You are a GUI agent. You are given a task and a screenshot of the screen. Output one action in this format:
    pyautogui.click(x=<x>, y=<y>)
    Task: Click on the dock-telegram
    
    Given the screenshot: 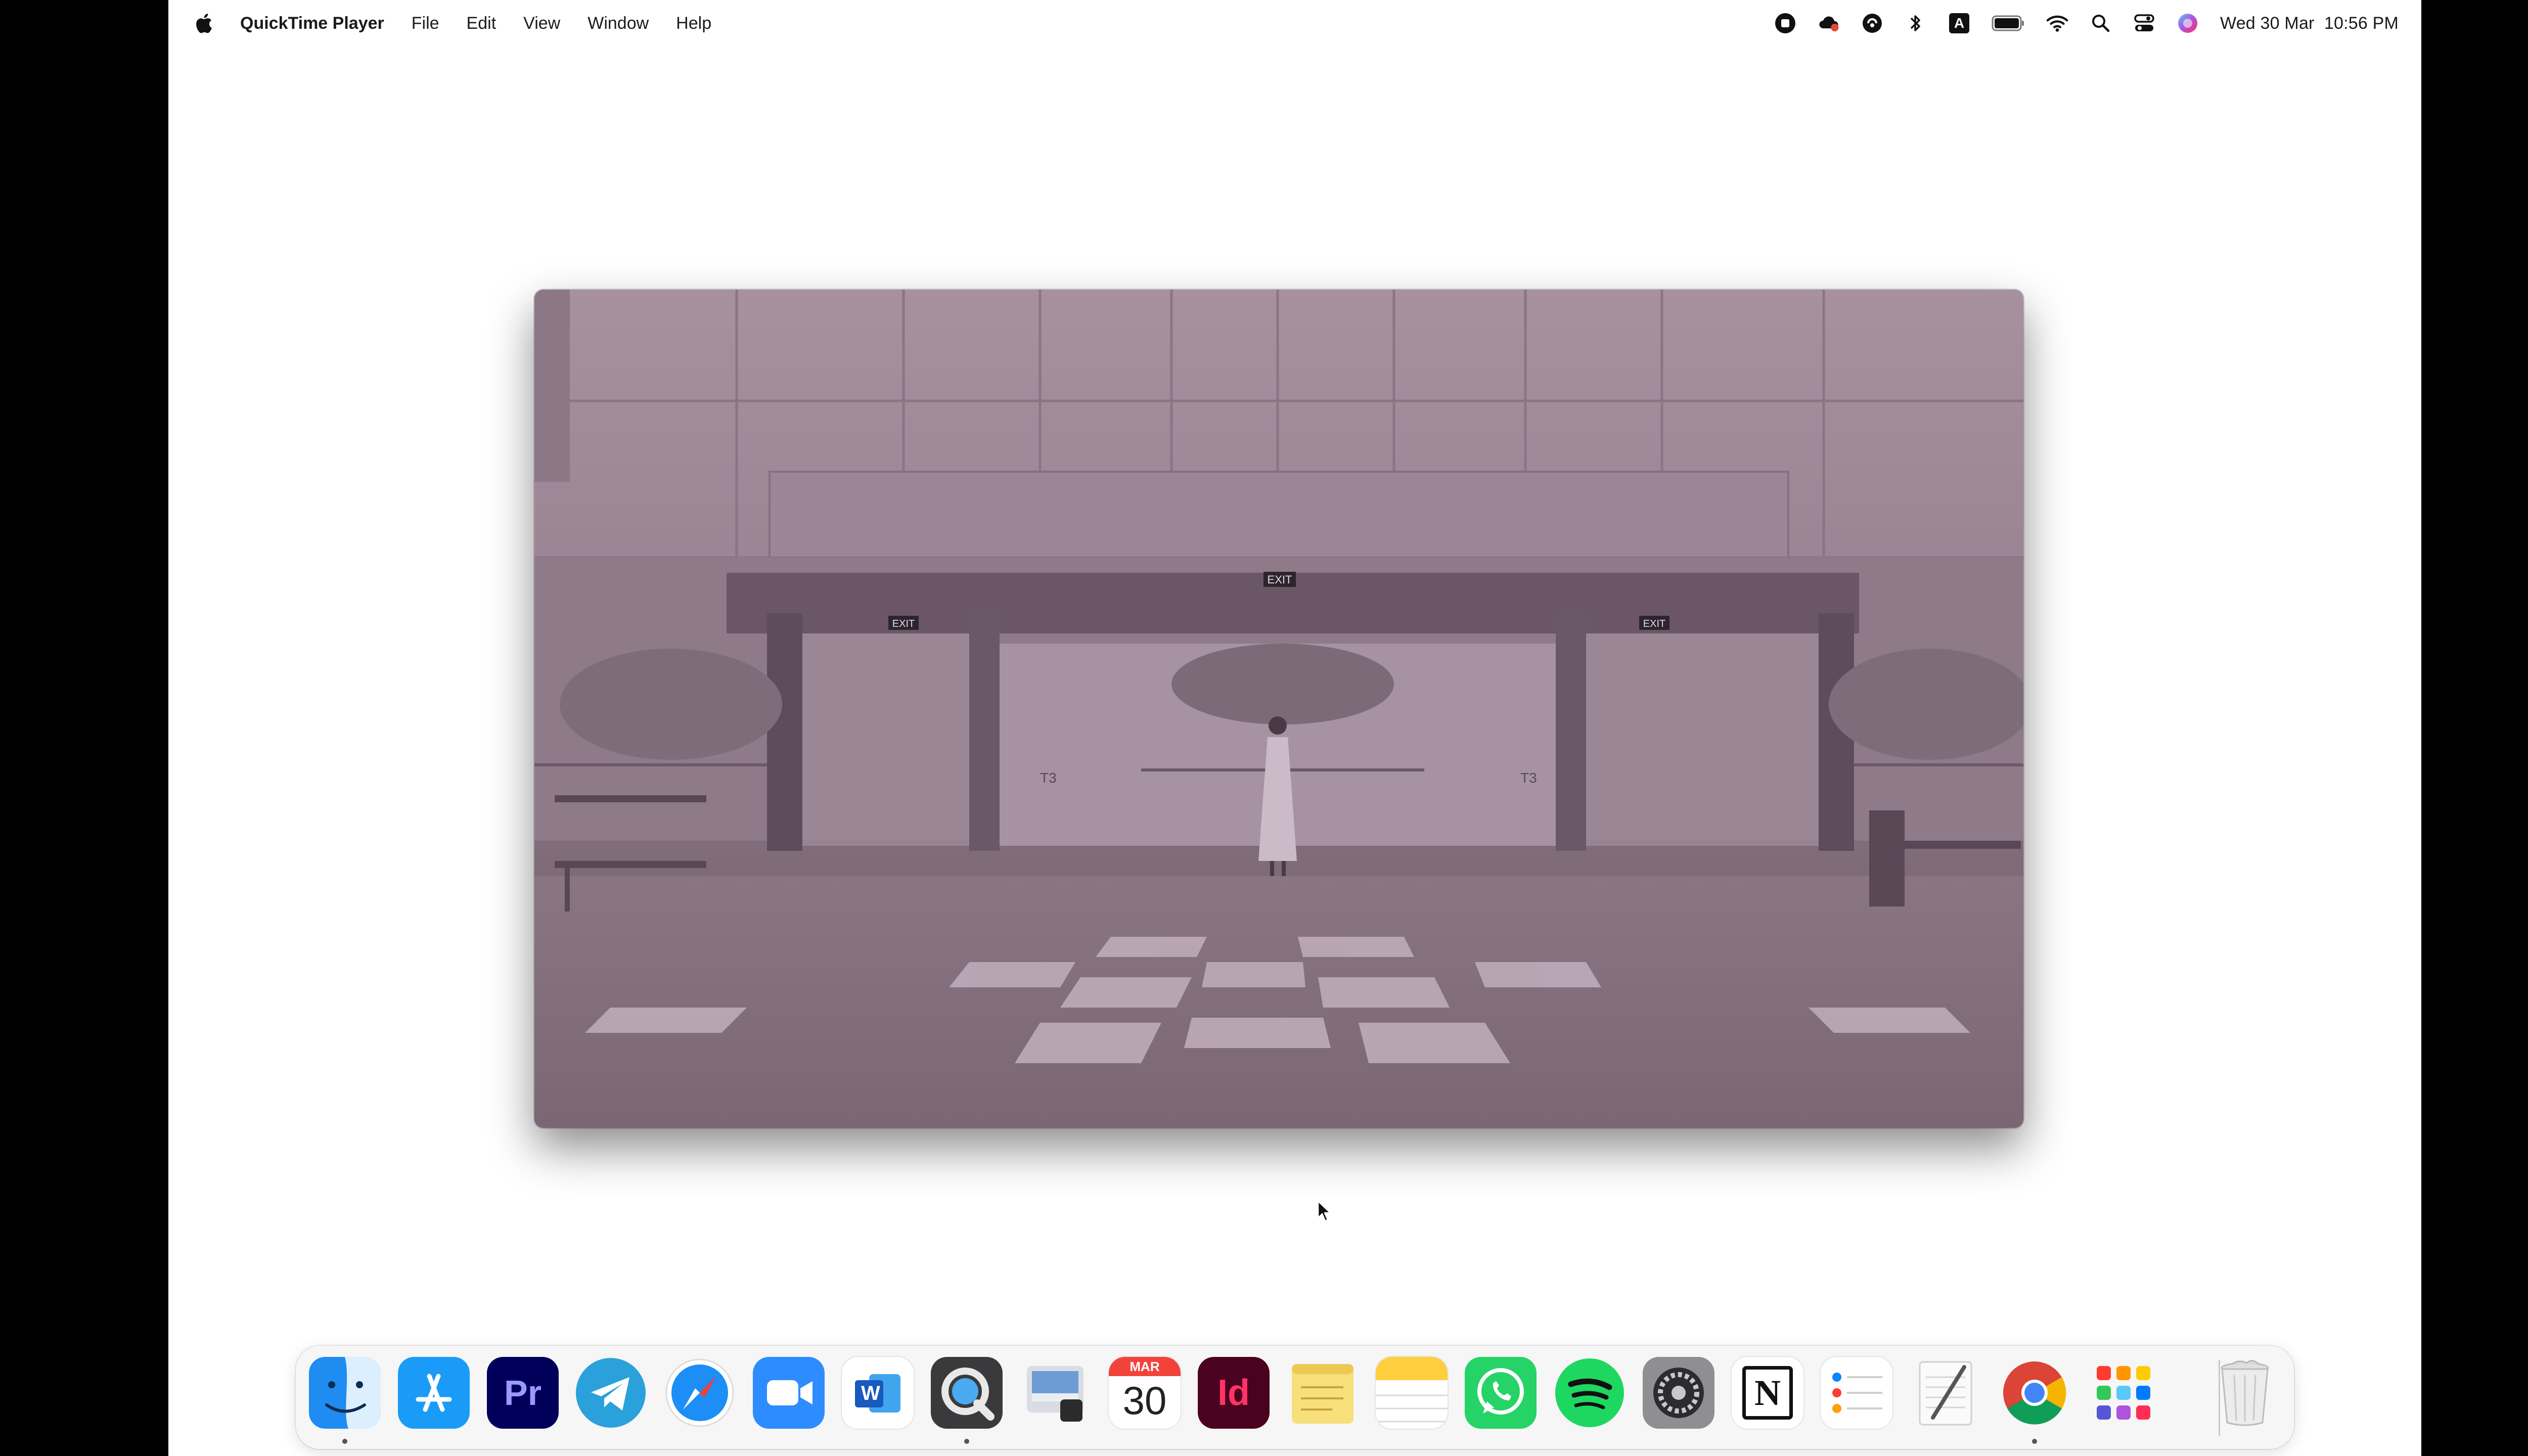 What is the action you would take?
    pyautogui.click(x=611, y=1393)
    